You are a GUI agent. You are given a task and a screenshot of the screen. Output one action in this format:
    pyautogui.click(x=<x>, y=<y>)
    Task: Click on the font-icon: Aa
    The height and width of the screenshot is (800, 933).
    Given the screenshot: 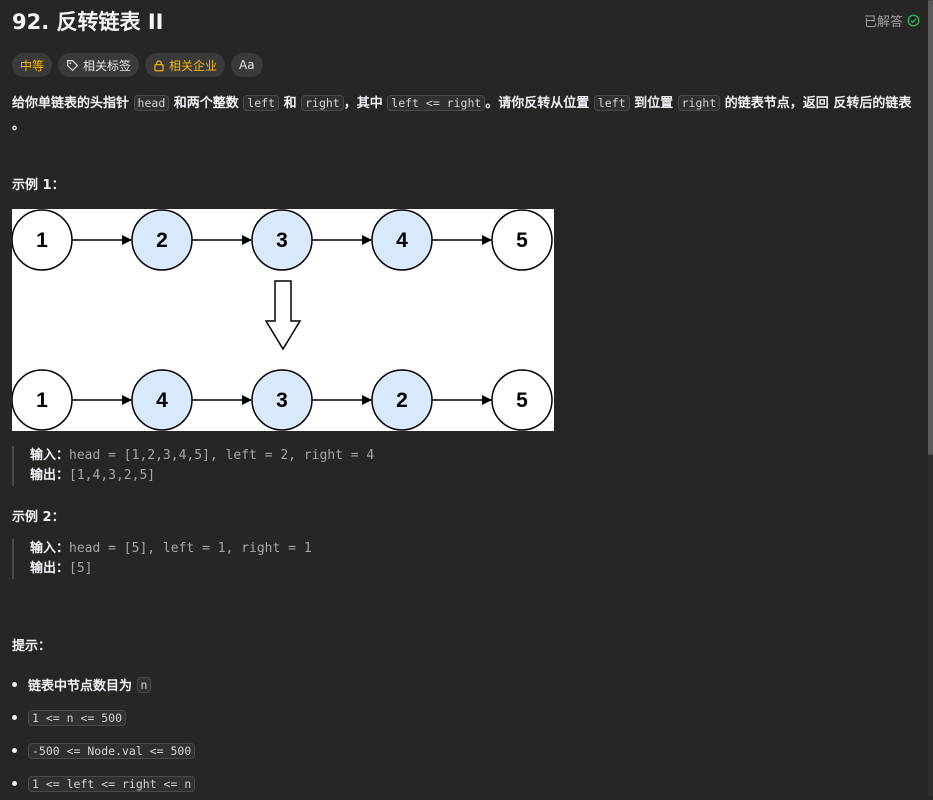 What is the action you would take?
    pyautogui.click(x=247, y=65)
    